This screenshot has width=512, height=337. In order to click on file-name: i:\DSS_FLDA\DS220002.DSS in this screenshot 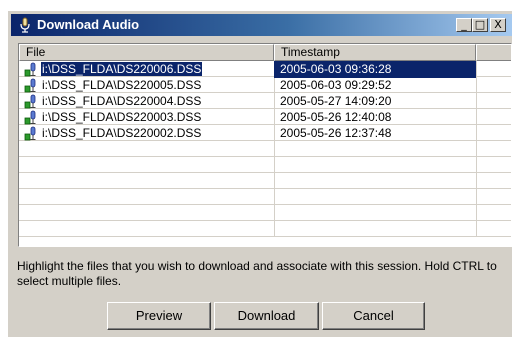, I will do `click(122, 133)`.